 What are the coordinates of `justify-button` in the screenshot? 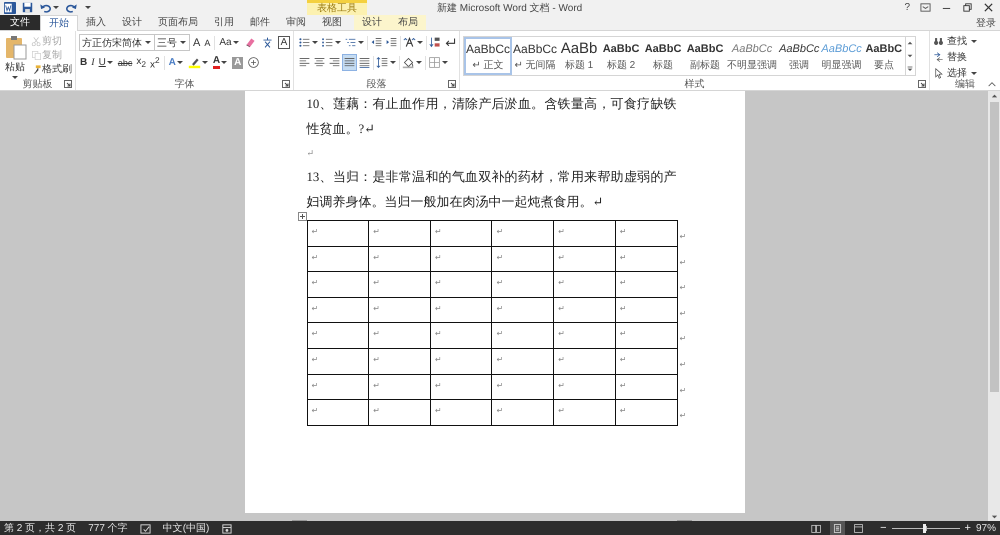 It's located at (349, 62).